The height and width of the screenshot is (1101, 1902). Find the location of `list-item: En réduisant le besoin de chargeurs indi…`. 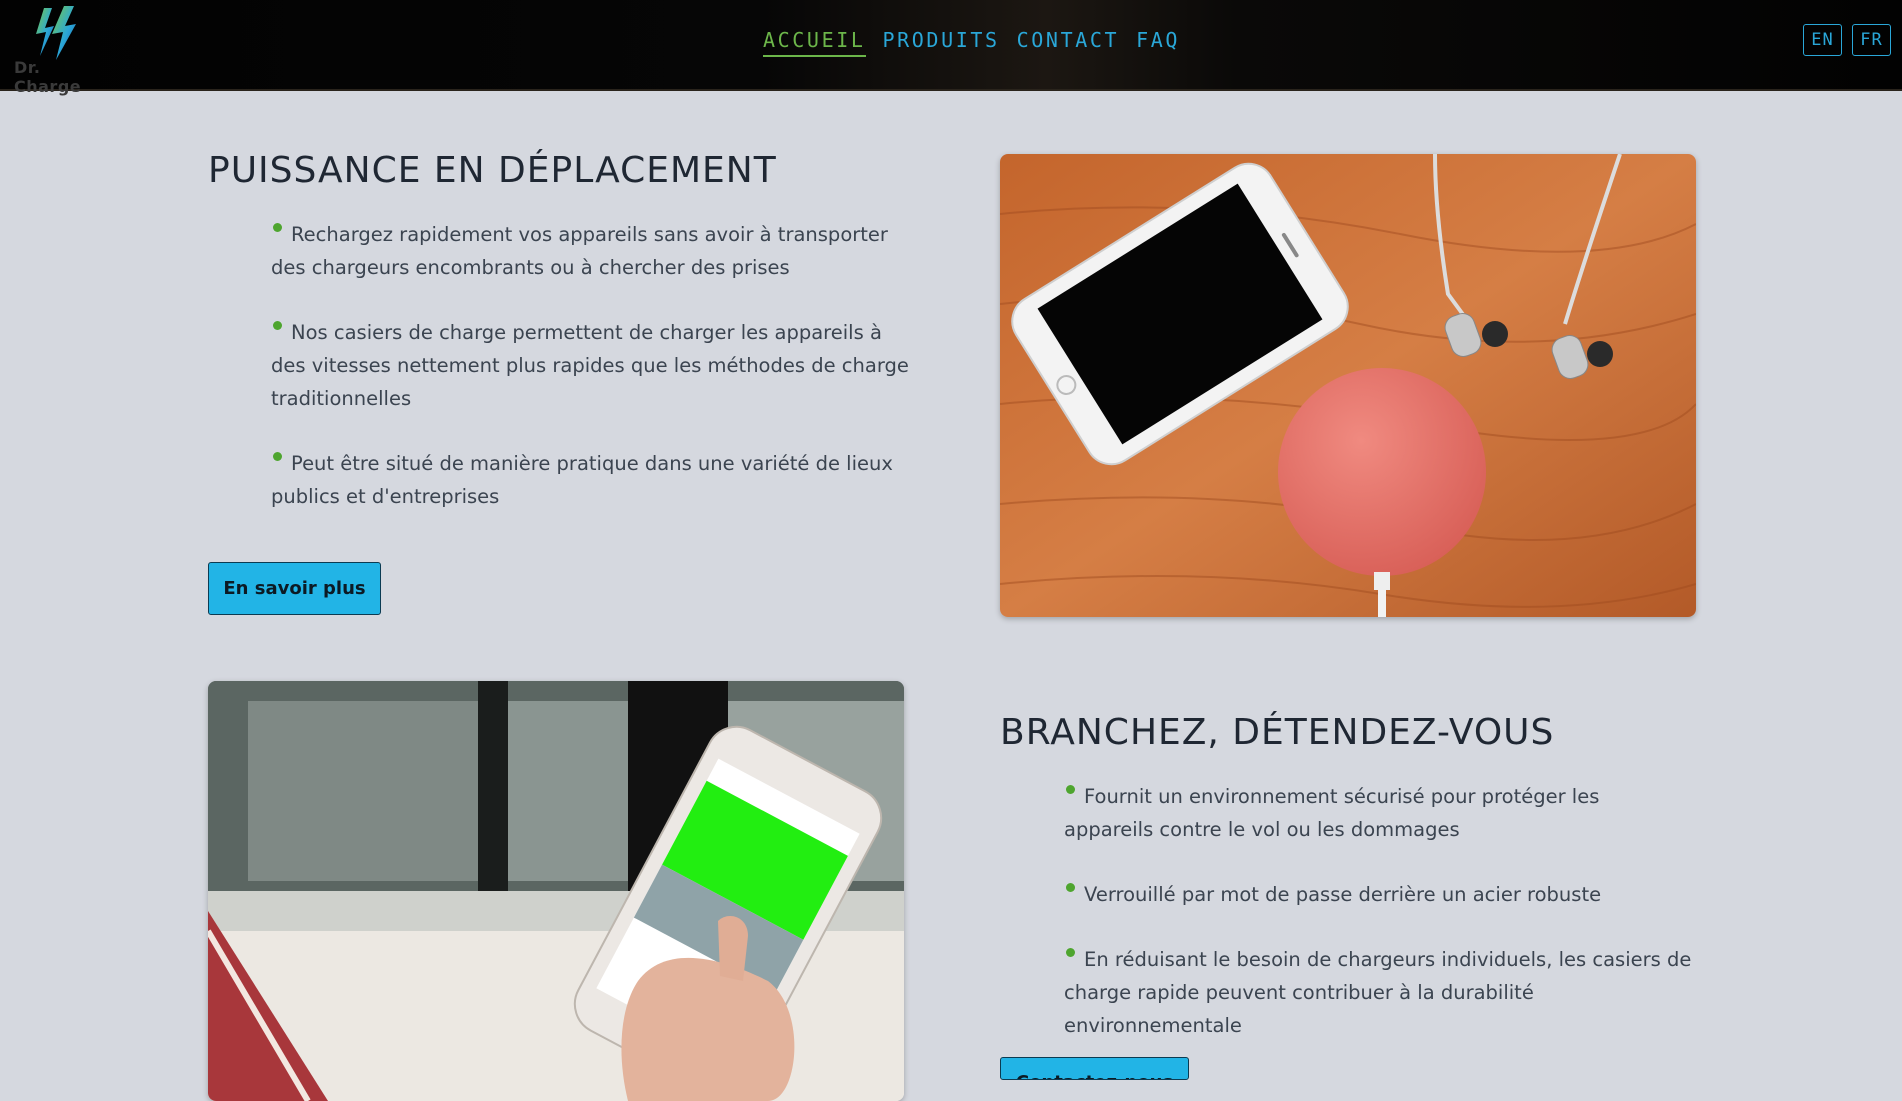

list-item: En réduisant le besoin de chargeurs indi… is located at coordinates (1378, 992).